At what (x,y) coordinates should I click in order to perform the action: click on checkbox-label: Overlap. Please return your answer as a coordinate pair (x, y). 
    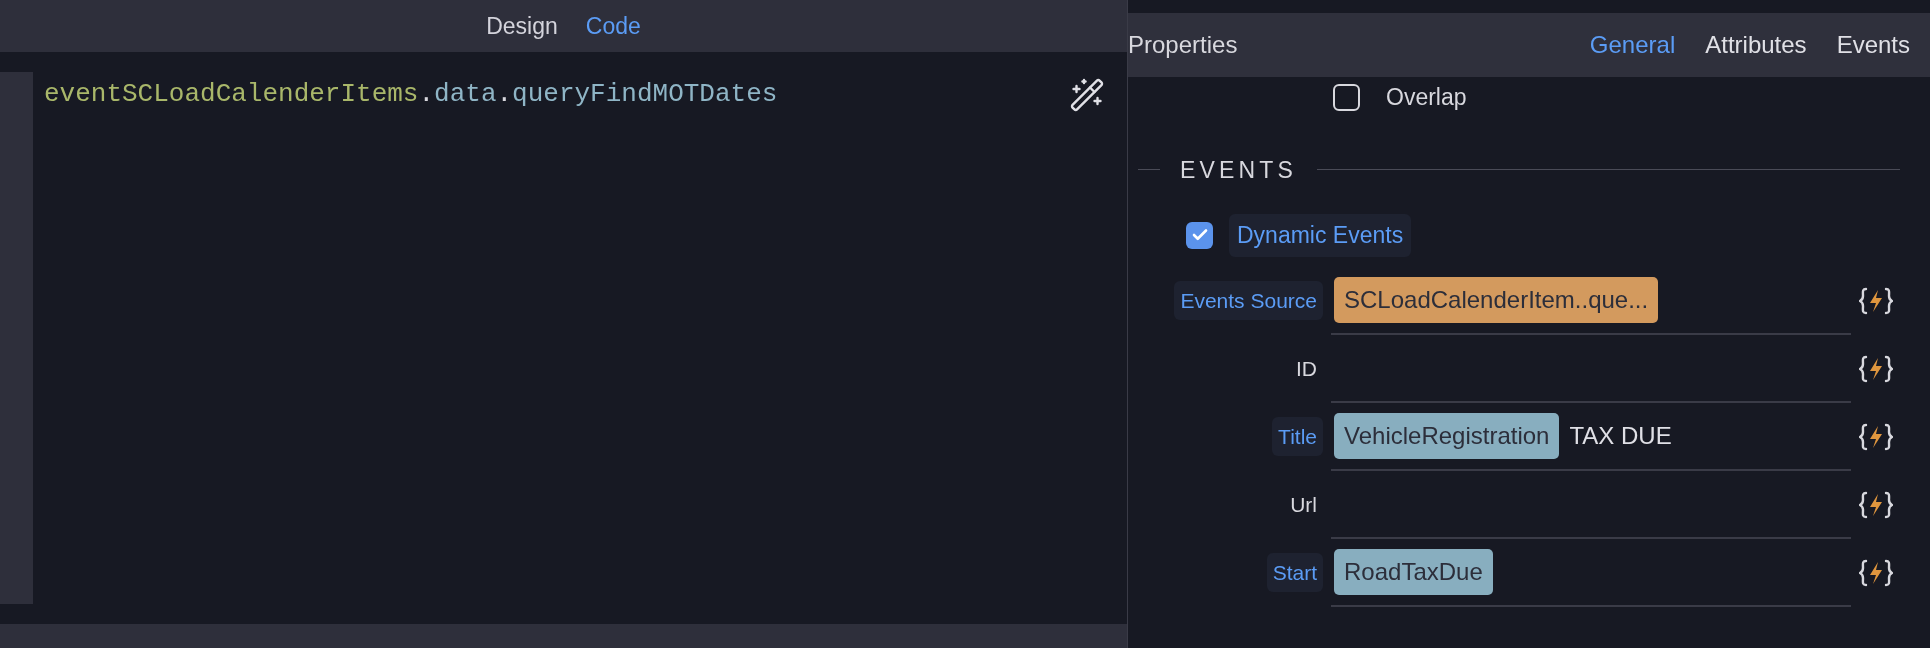
    Looking at the image, I should click on (1426, 97).